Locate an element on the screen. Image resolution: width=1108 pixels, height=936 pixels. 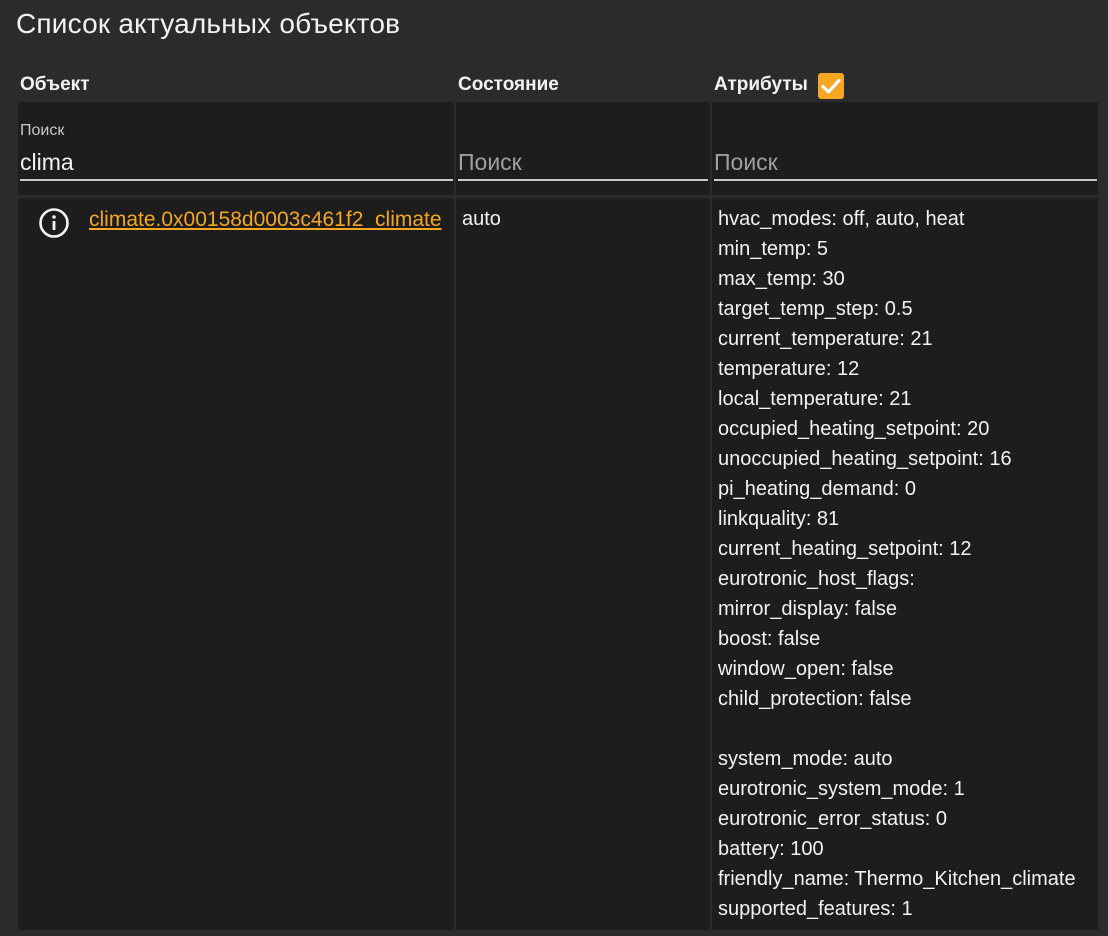
attribute-line: battery: 100 is located at coordinates (771, 849).